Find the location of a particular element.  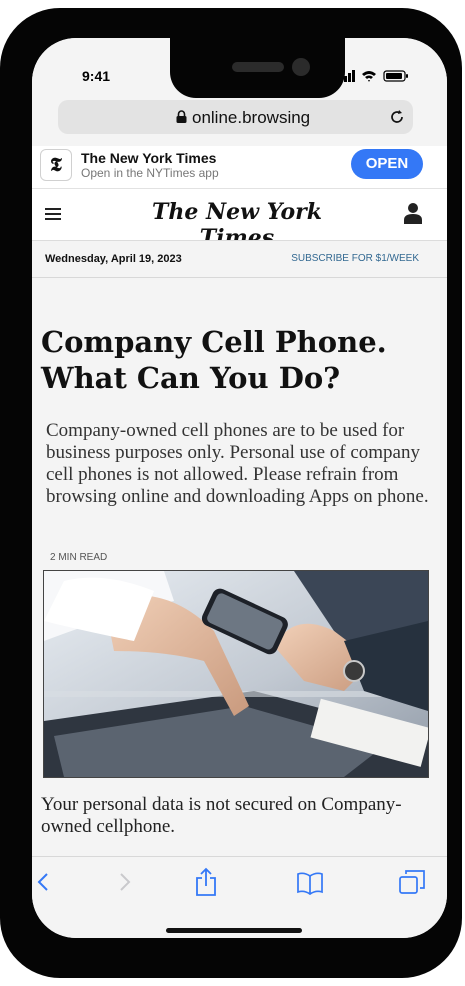

url-bar: online.browsing is located at coordinates (235, 117).